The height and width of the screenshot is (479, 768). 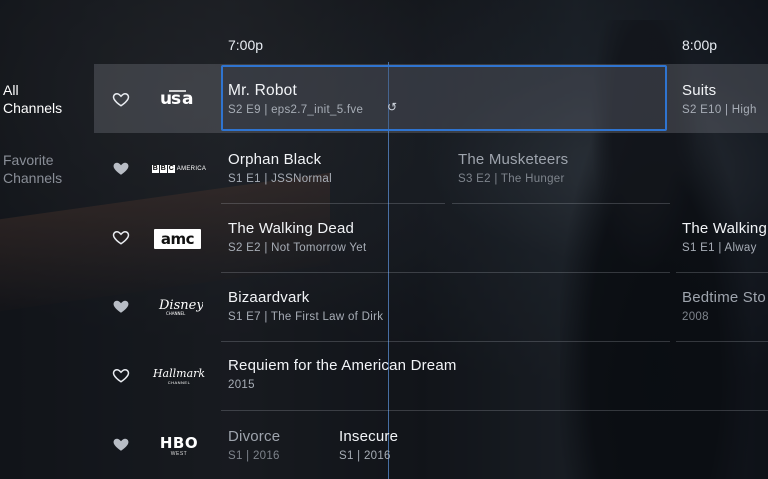 I want to click on hallmark-logo-wordmark: Hallmark, so click(x=179, y=373).